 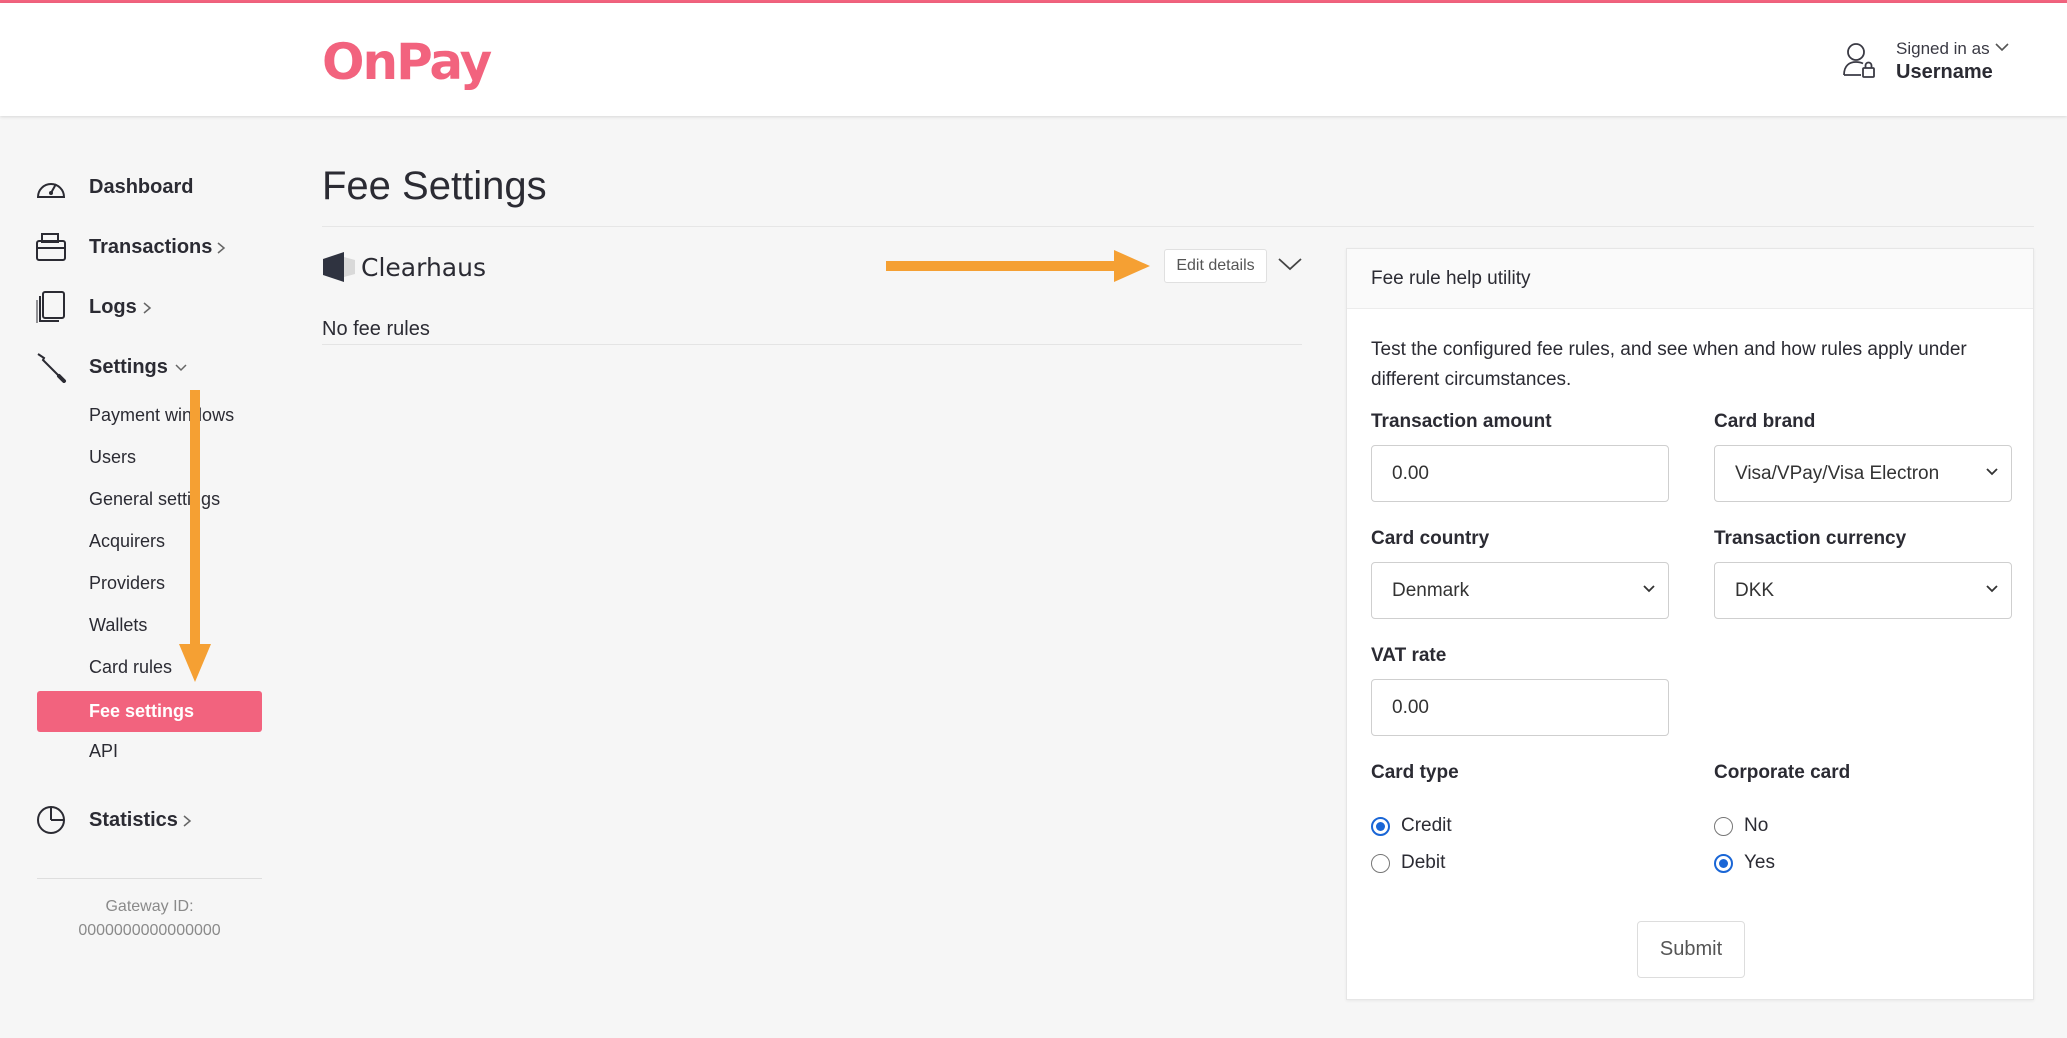 I want to click on pie-chart-icon, so click(x=51, y=820).